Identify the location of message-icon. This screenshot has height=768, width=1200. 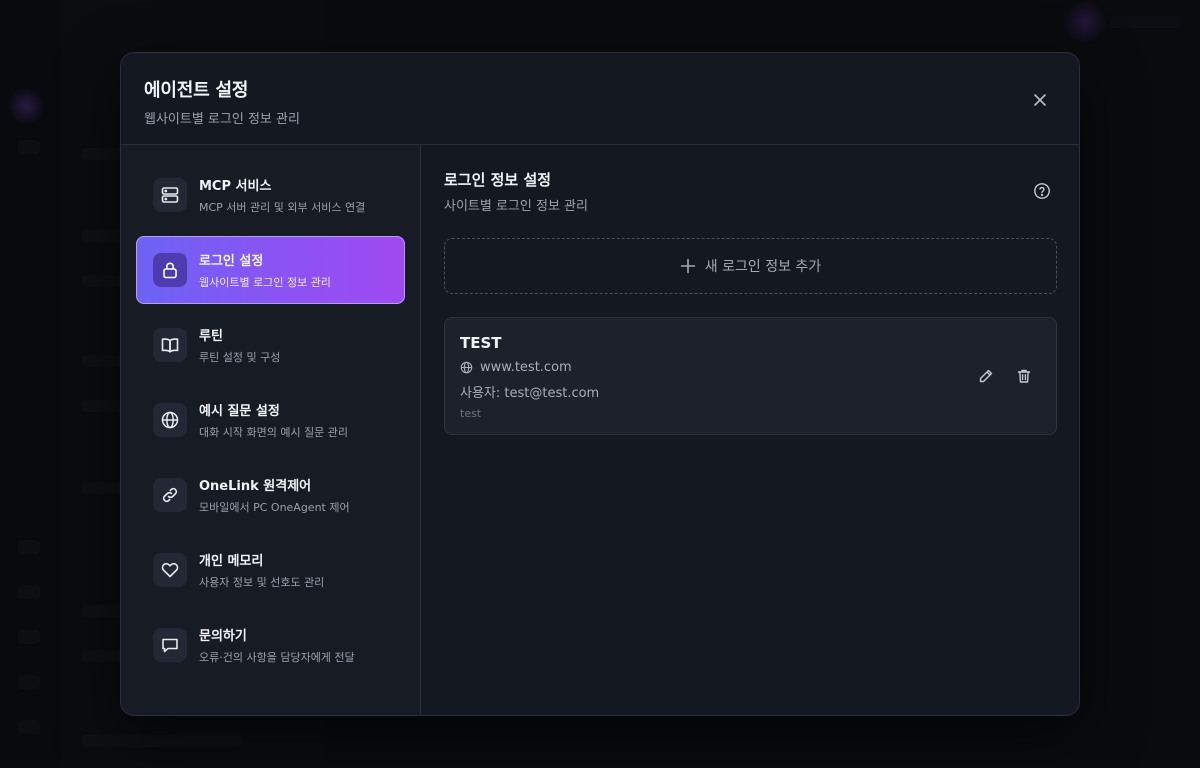
(170, 645).